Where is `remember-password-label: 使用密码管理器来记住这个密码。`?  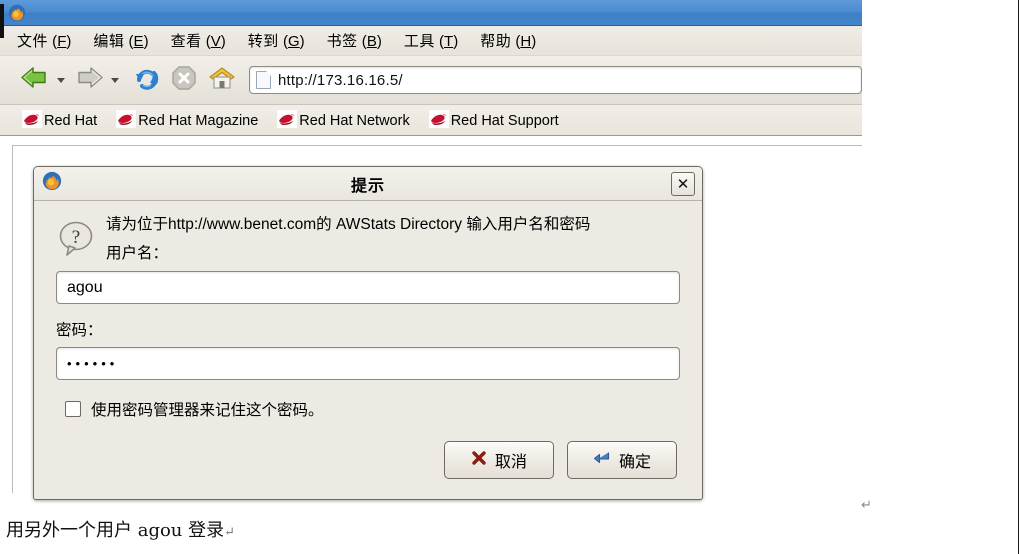
remember-password-label: 使用密码管理器来记住这个密码。 is located at coordinates (207, 410).